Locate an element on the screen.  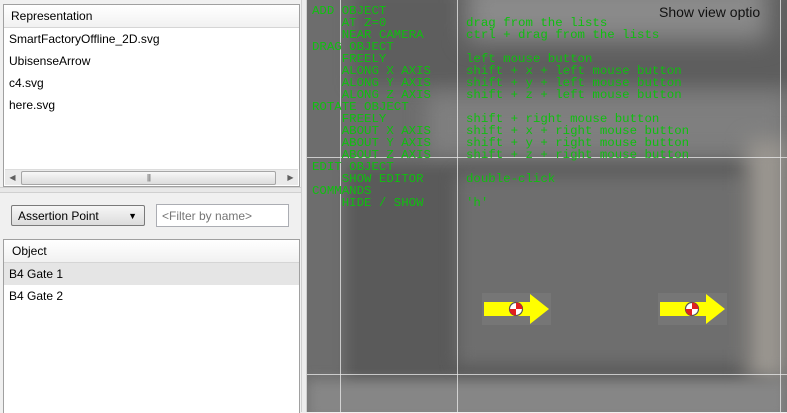
scrollbar-thumb: ||| is located at coordinates (148, 178).